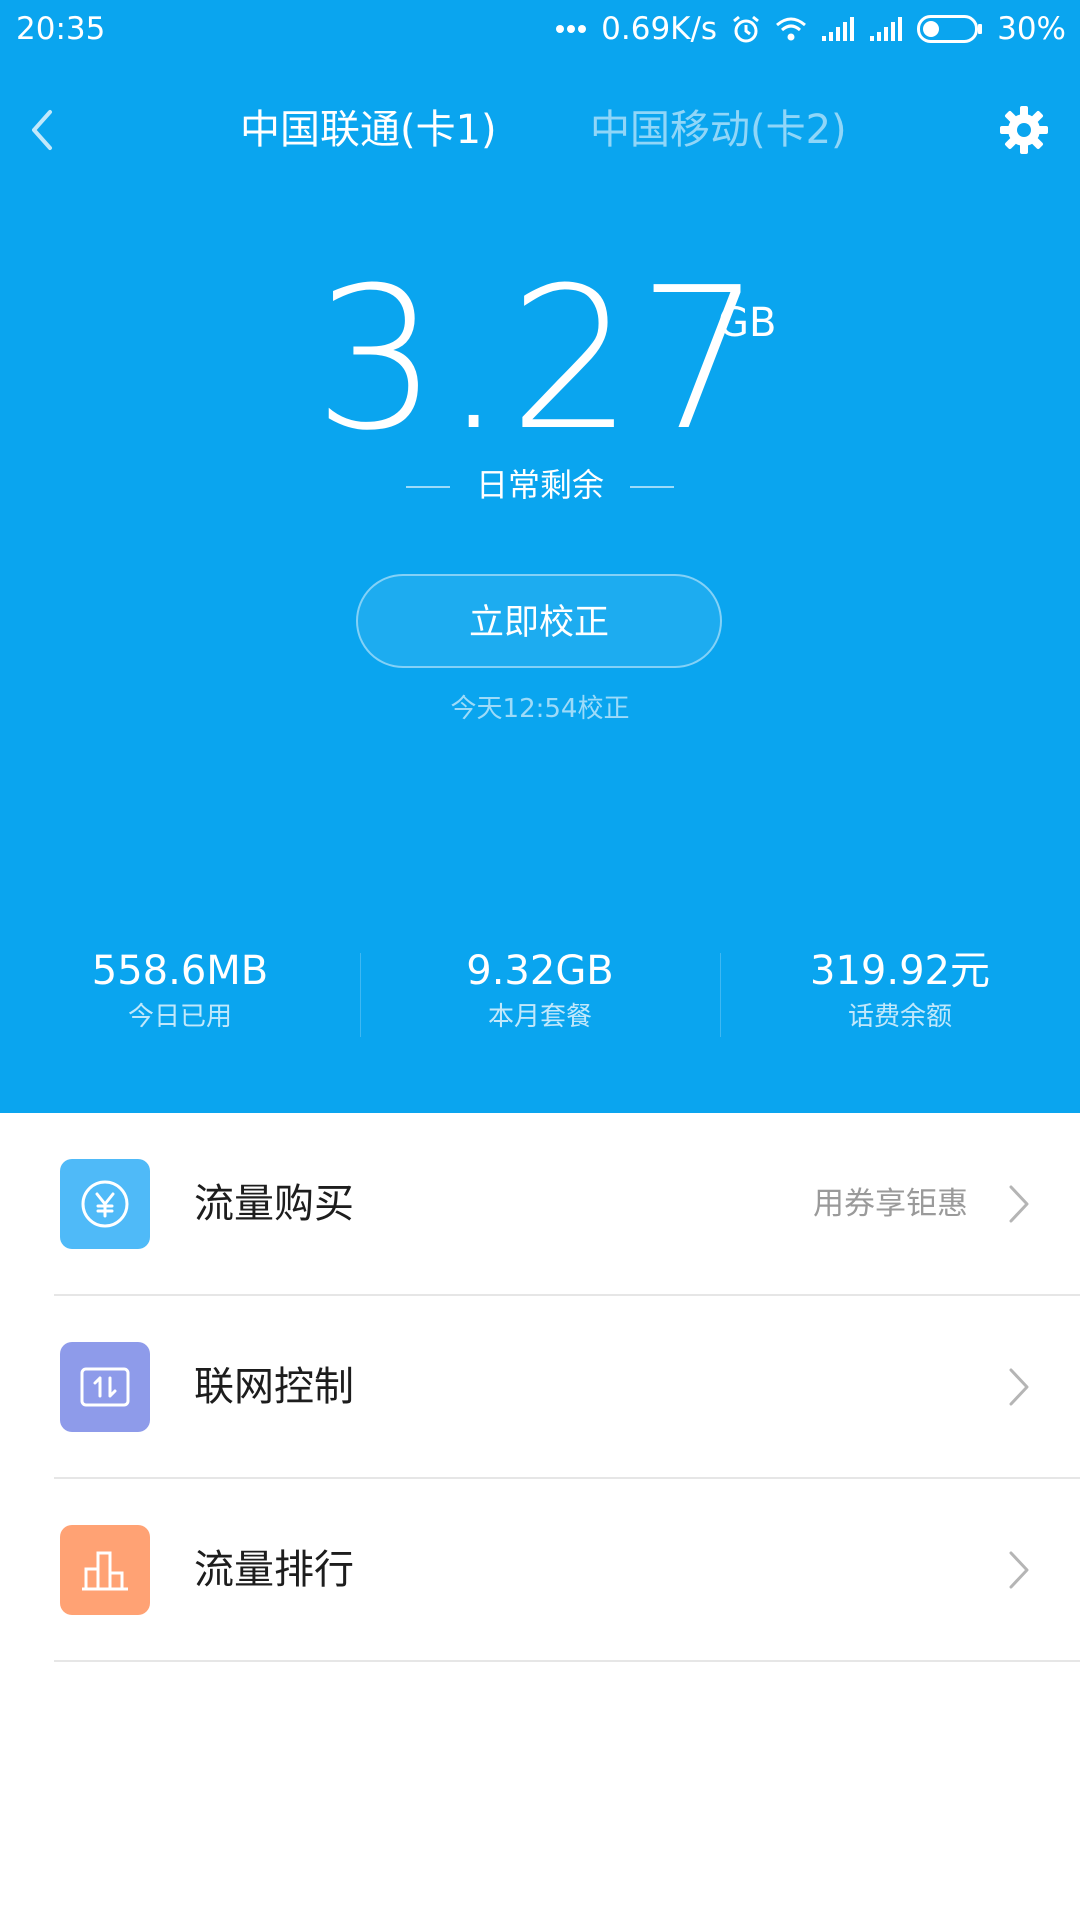 The image size is (1080, 1920). I want to click on more-dots-icon, so click(571, 29).